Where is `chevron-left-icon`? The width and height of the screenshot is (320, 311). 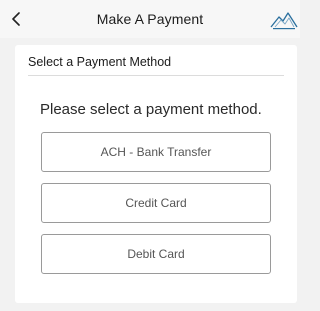 chevron-left-icon is located at coordinates (16, 19).